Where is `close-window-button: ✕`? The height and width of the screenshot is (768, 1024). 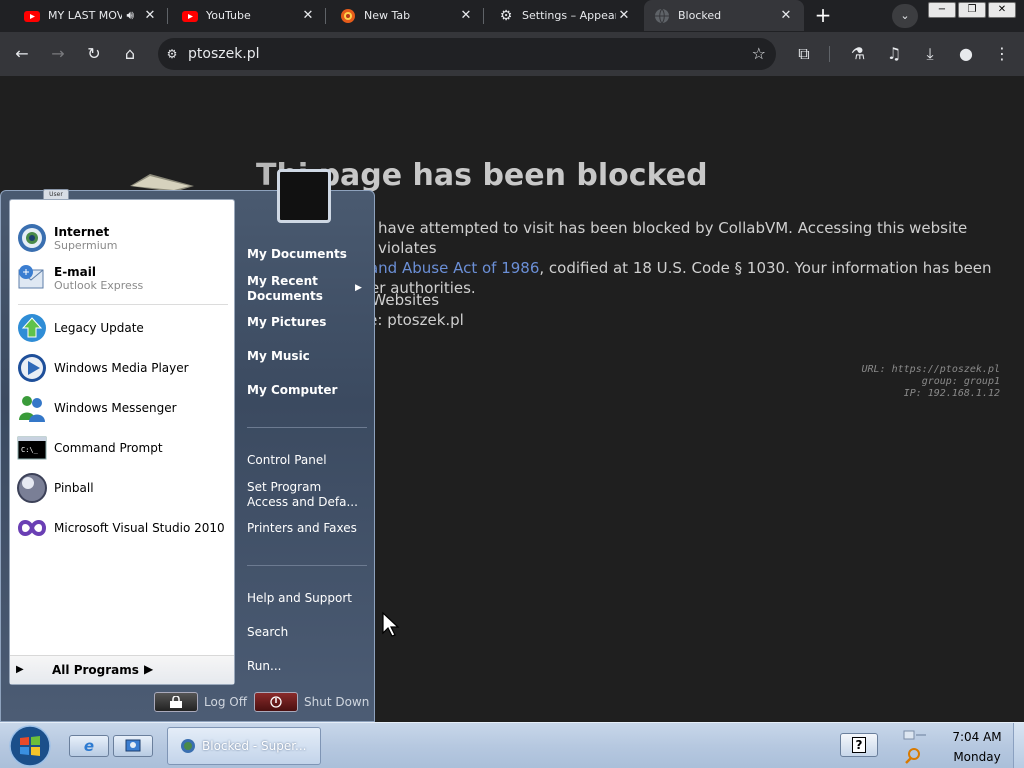 close-window-button: ✕ is located at coordinates (1002, 10).